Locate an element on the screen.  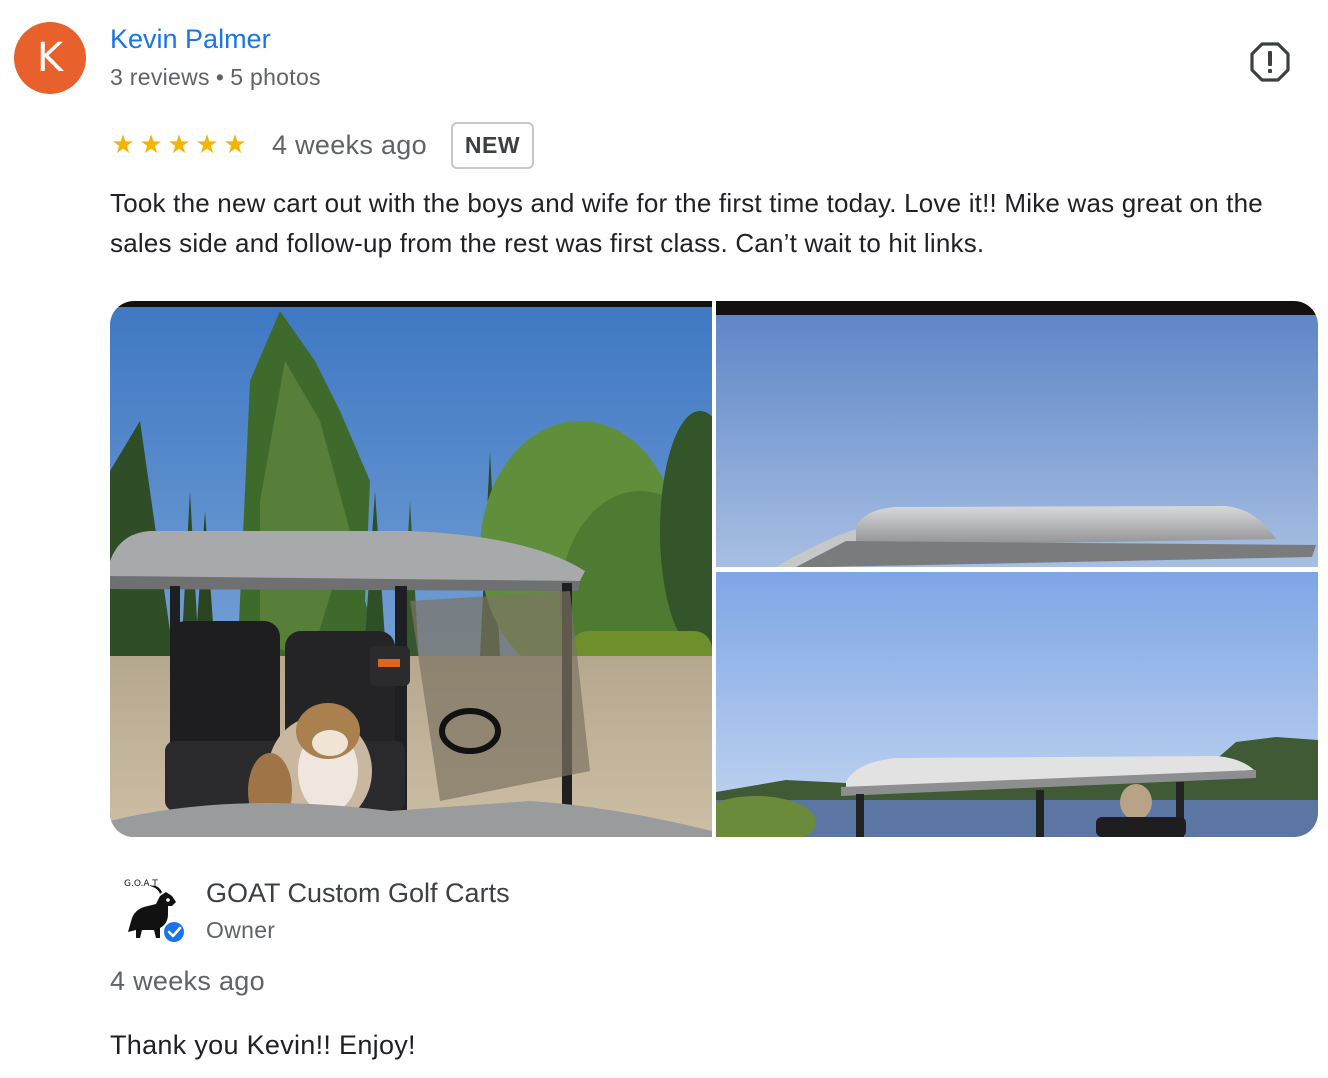
cart-roof-sky-photo is located at coordinates (1017, 434).